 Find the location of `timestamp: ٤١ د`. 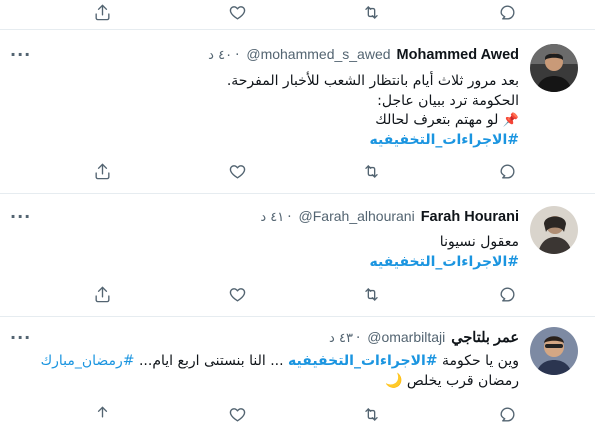

timestamp: ٤١ د is located at coordinates (272, 217).